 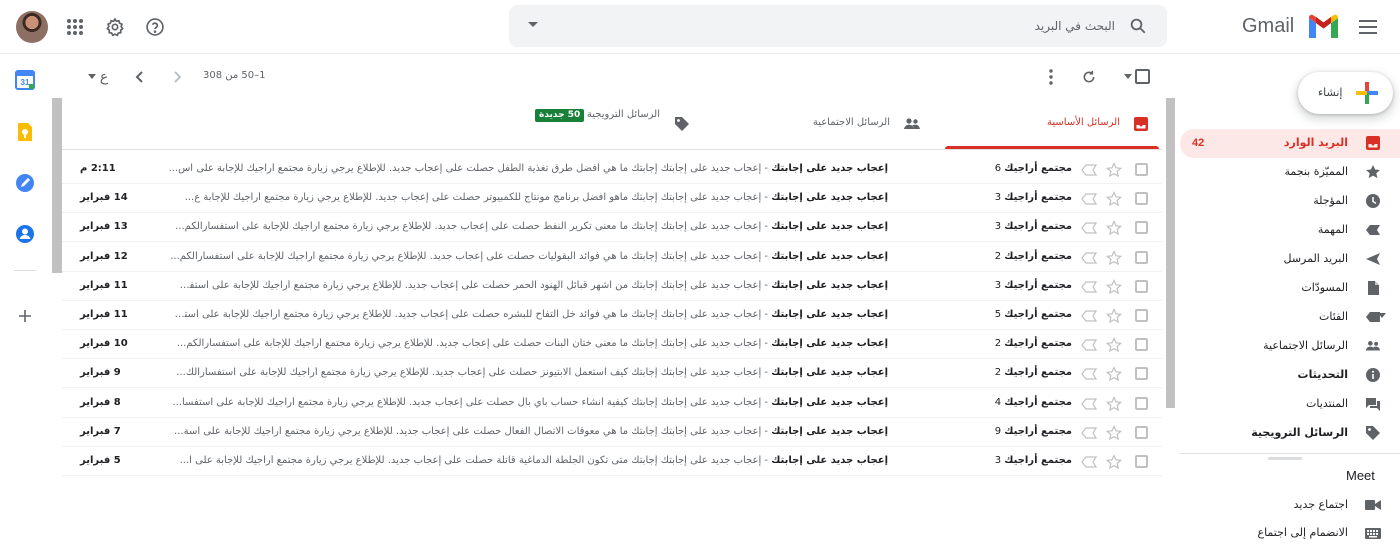 I want to click on refresh-icon, so click(x=1089, y=77).